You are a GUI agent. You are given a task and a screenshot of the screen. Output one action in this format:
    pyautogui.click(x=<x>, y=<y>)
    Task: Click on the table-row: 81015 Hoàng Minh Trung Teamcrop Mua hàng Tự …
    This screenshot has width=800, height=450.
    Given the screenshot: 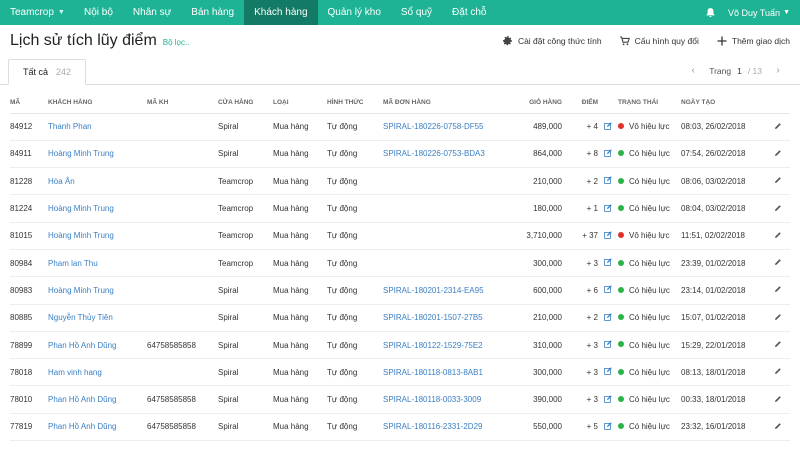 What is the action you would take?
    pyautogui.click(x=400, y=236)
    